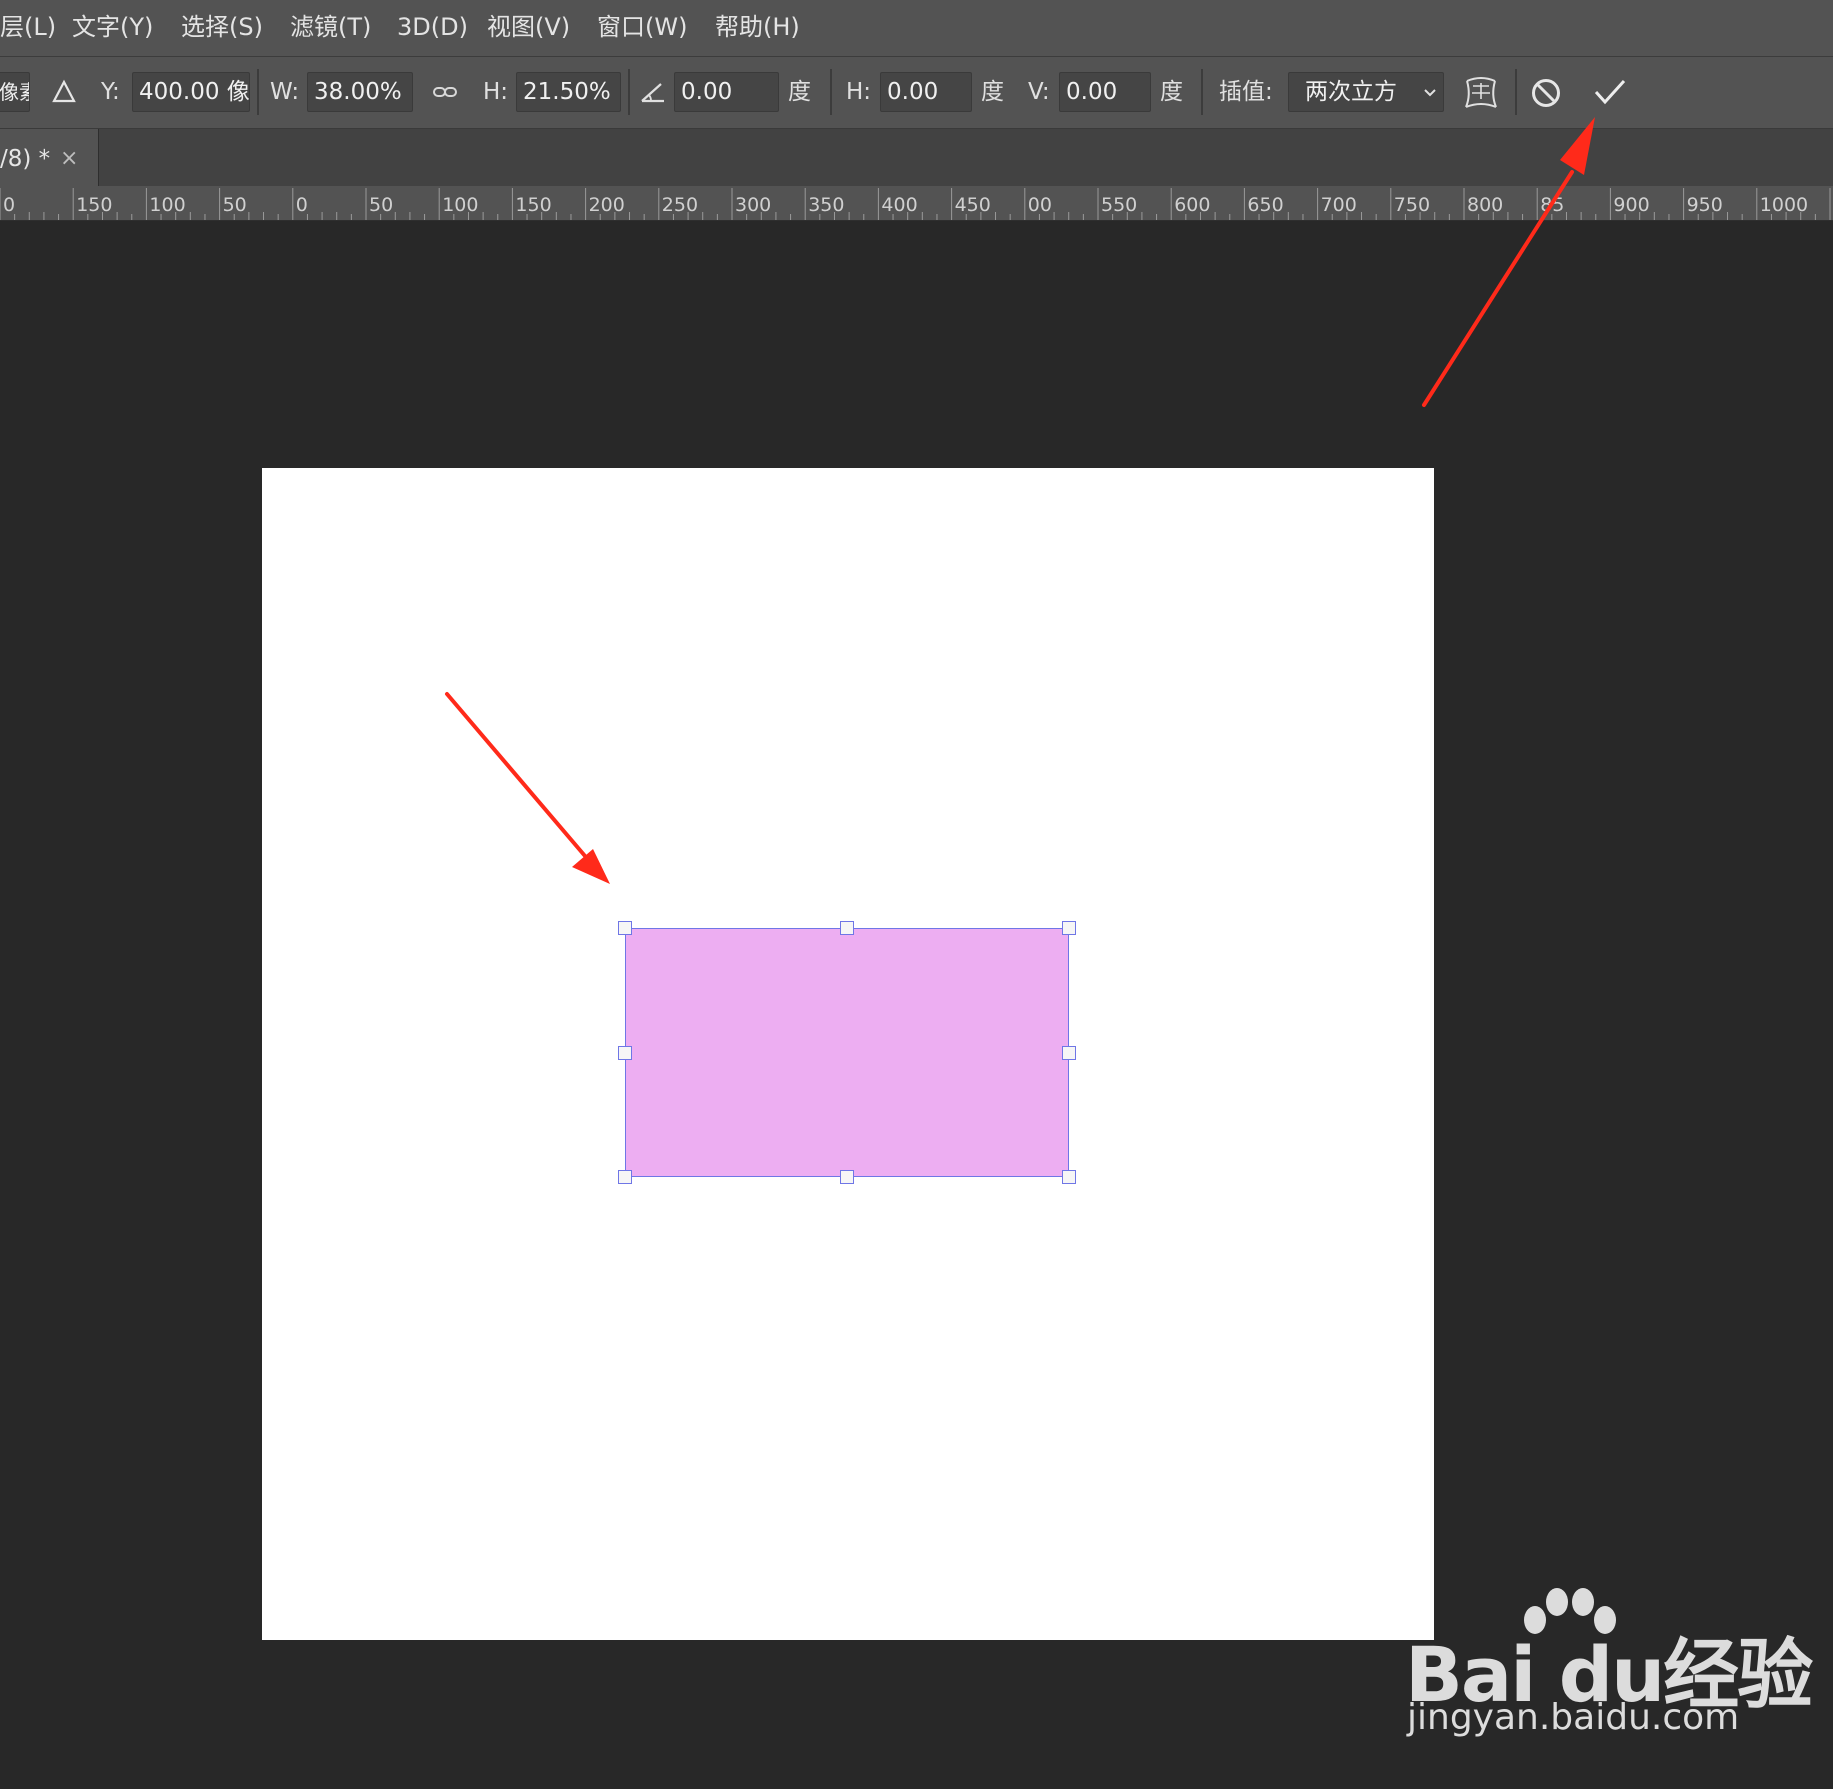 This screenshot has height=1789, width=1833. I want to click on baidu-jingyan-watermark: Bai du经验 jingyan.baidu.com, so click(1609, 1669).